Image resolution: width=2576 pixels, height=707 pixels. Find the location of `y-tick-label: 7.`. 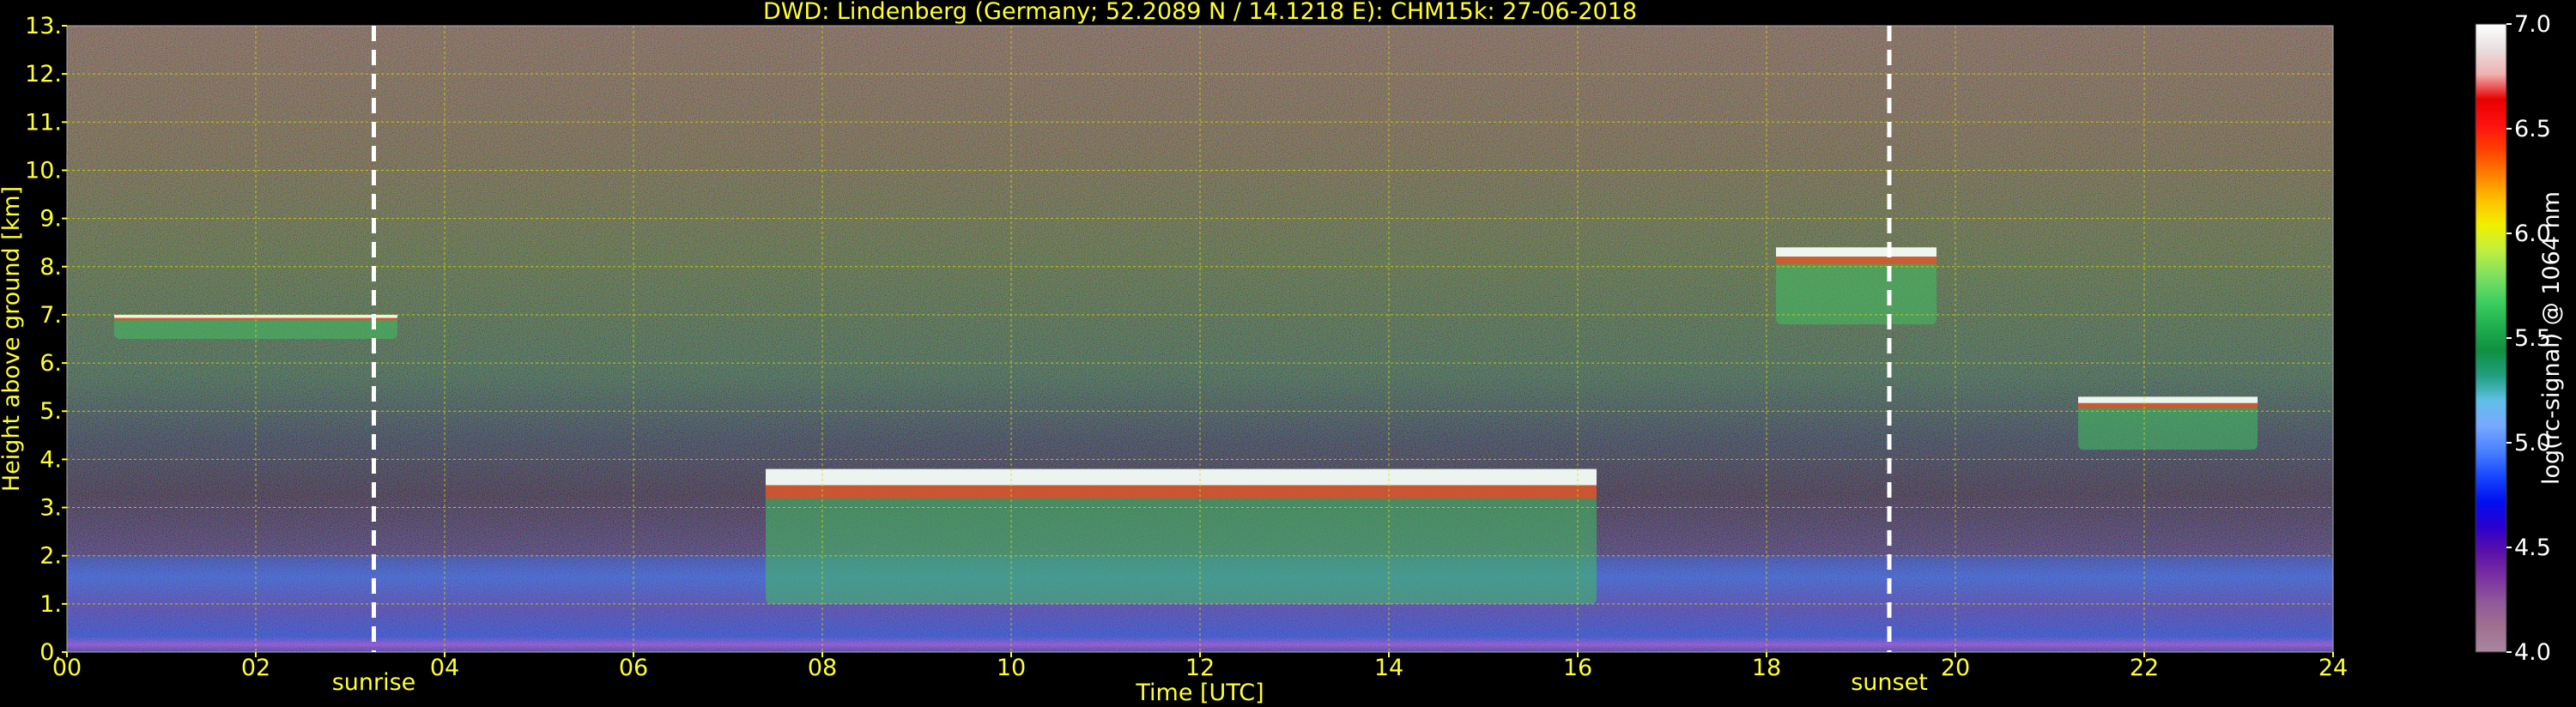

y-tick-label: 7. is located at coordinates (50, 316).